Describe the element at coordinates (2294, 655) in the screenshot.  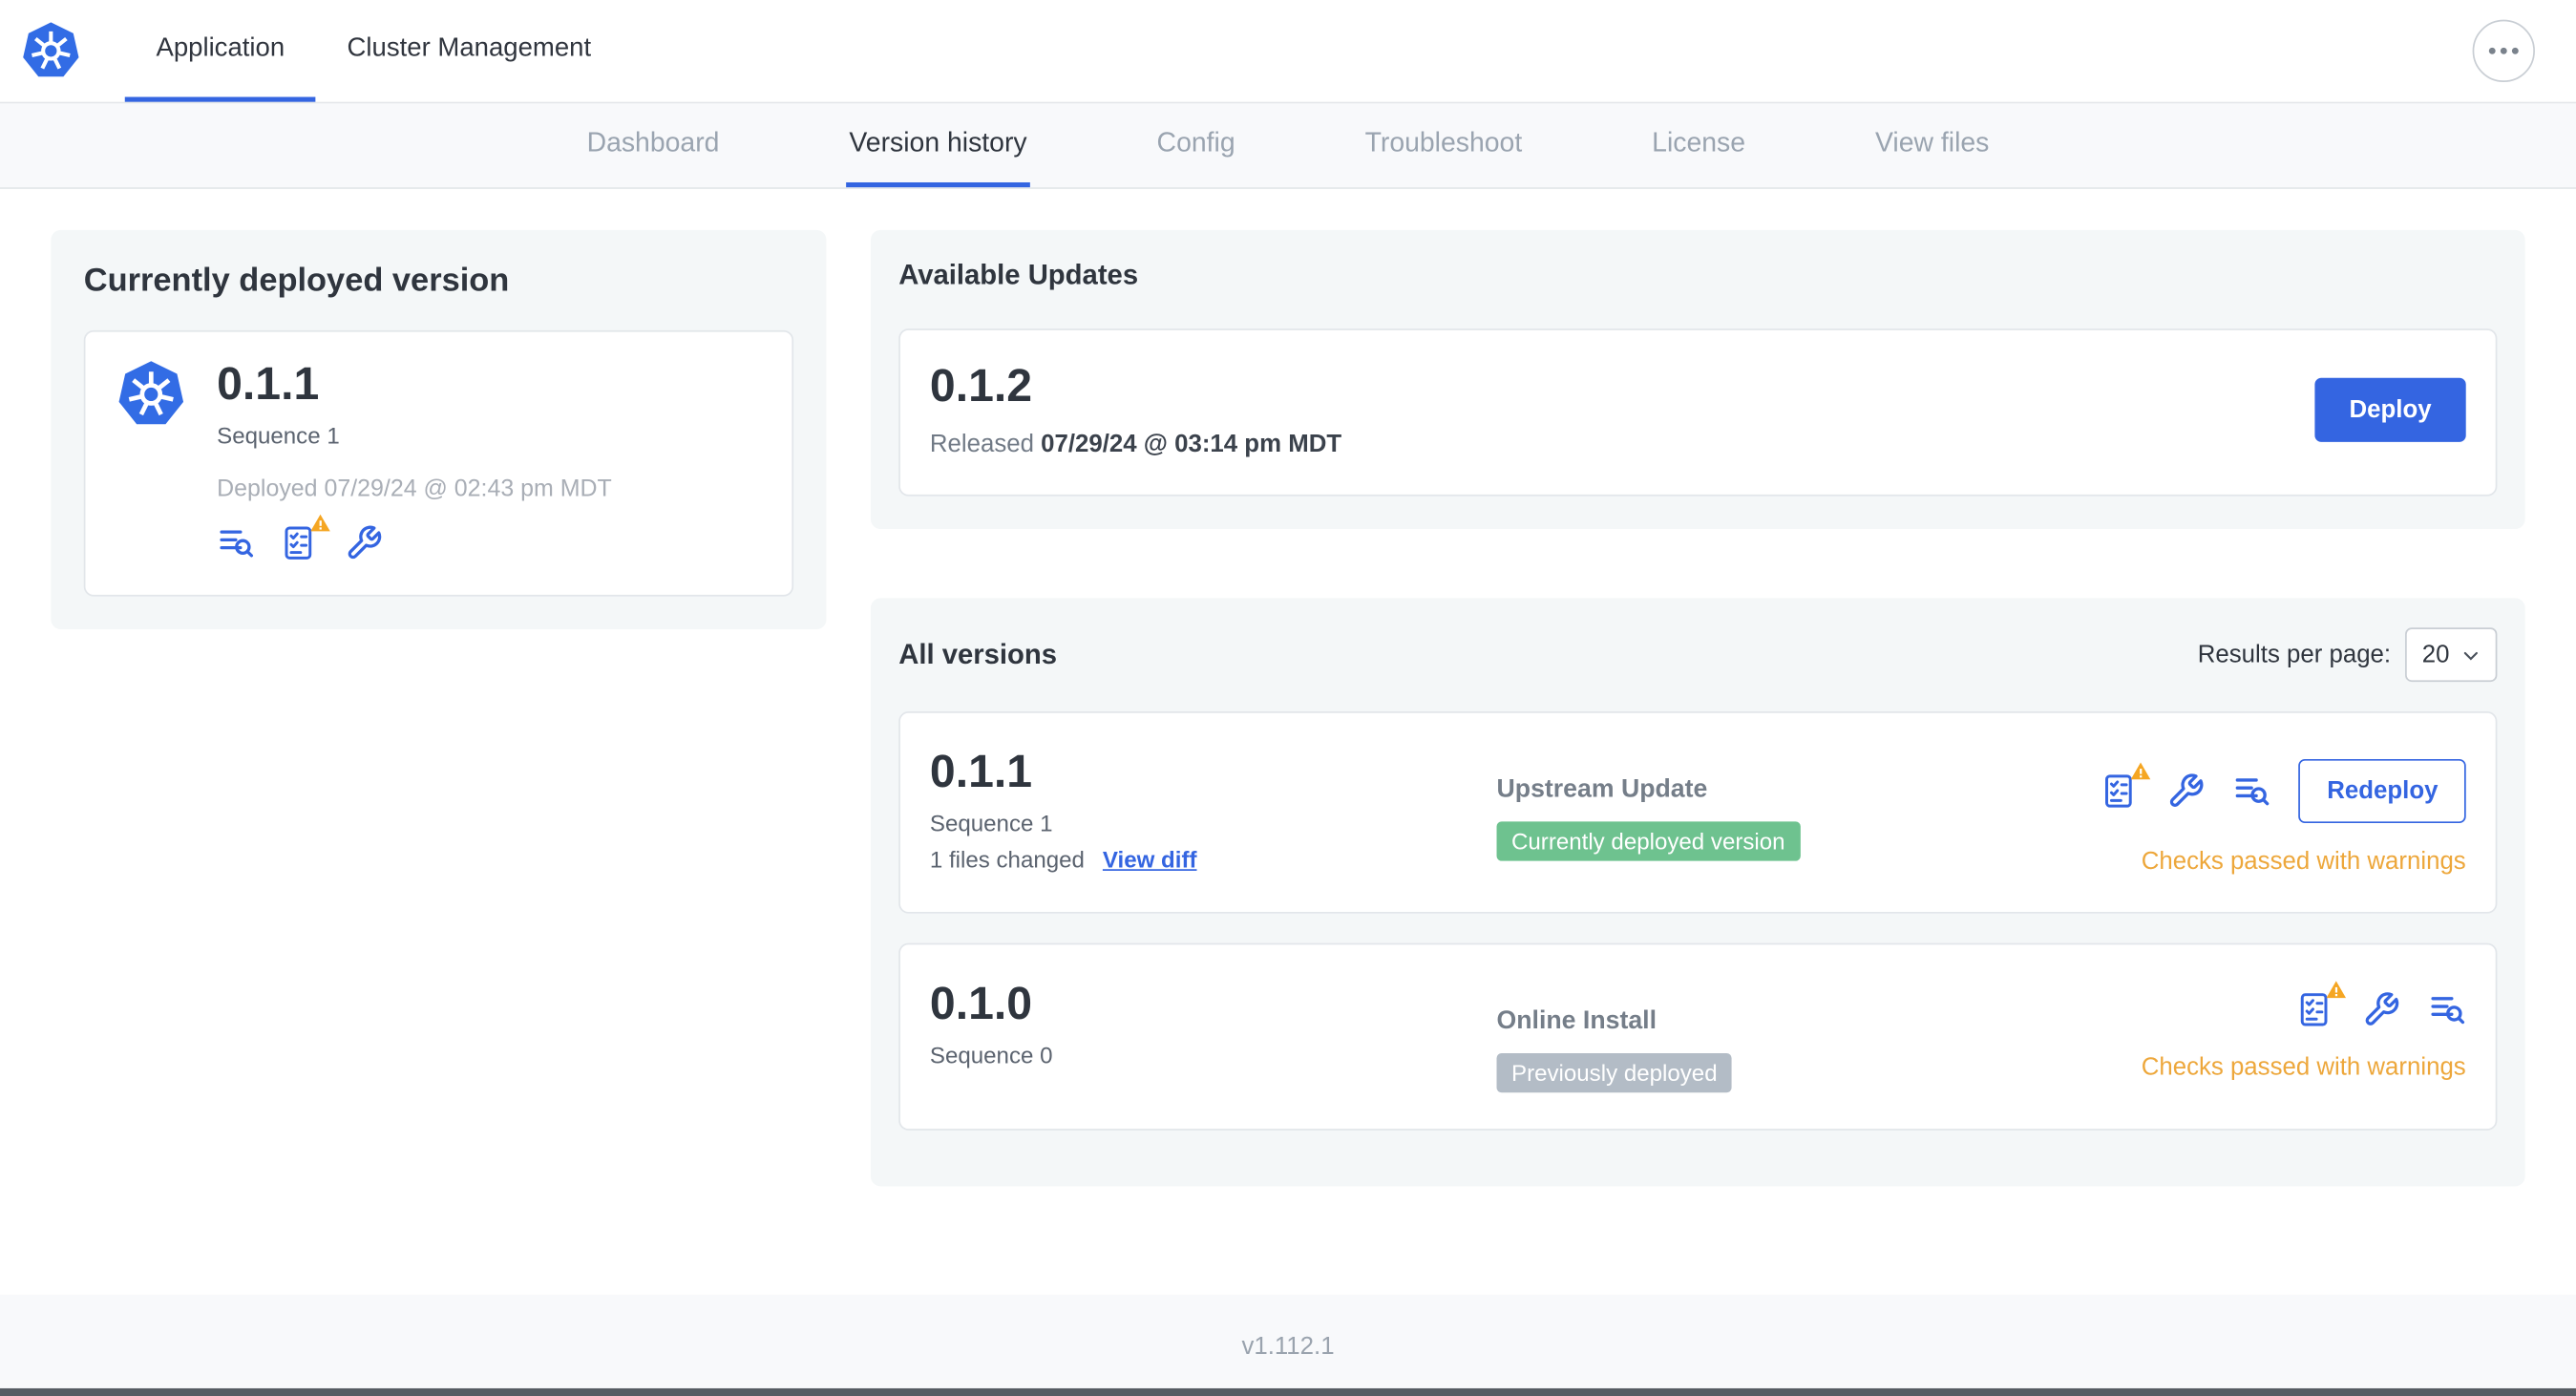
I see `results-per-page-label: Results per page:` at that location.